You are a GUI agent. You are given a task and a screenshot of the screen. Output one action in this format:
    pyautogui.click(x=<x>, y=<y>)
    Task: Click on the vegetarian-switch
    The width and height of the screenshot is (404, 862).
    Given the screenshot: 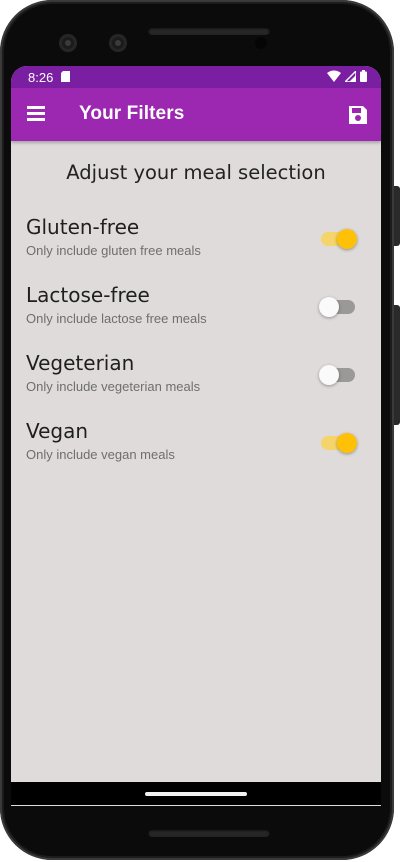 What is the action you would take?
    pyautogui.click(x=337, y=375)
    